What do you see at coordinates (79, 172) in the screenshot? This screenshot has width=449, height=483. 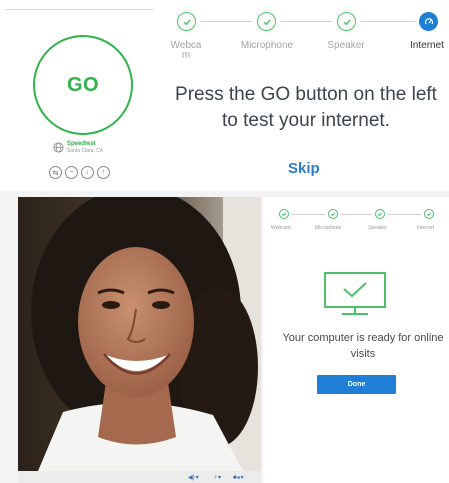 I see `speedtest-icons: ⇆ ~ ↓ ↑` at bounding box center [79, 172].